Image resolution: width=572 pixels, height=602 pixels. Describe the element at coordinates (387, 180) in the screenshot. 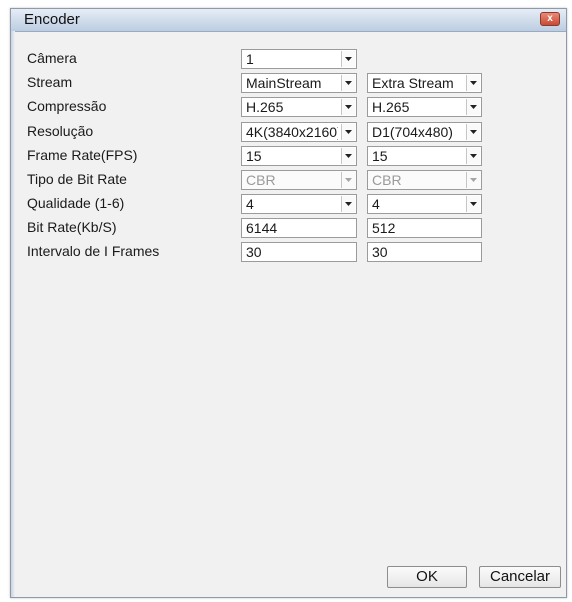

I see `extra-bitrate-type-value: CBR` at that location.